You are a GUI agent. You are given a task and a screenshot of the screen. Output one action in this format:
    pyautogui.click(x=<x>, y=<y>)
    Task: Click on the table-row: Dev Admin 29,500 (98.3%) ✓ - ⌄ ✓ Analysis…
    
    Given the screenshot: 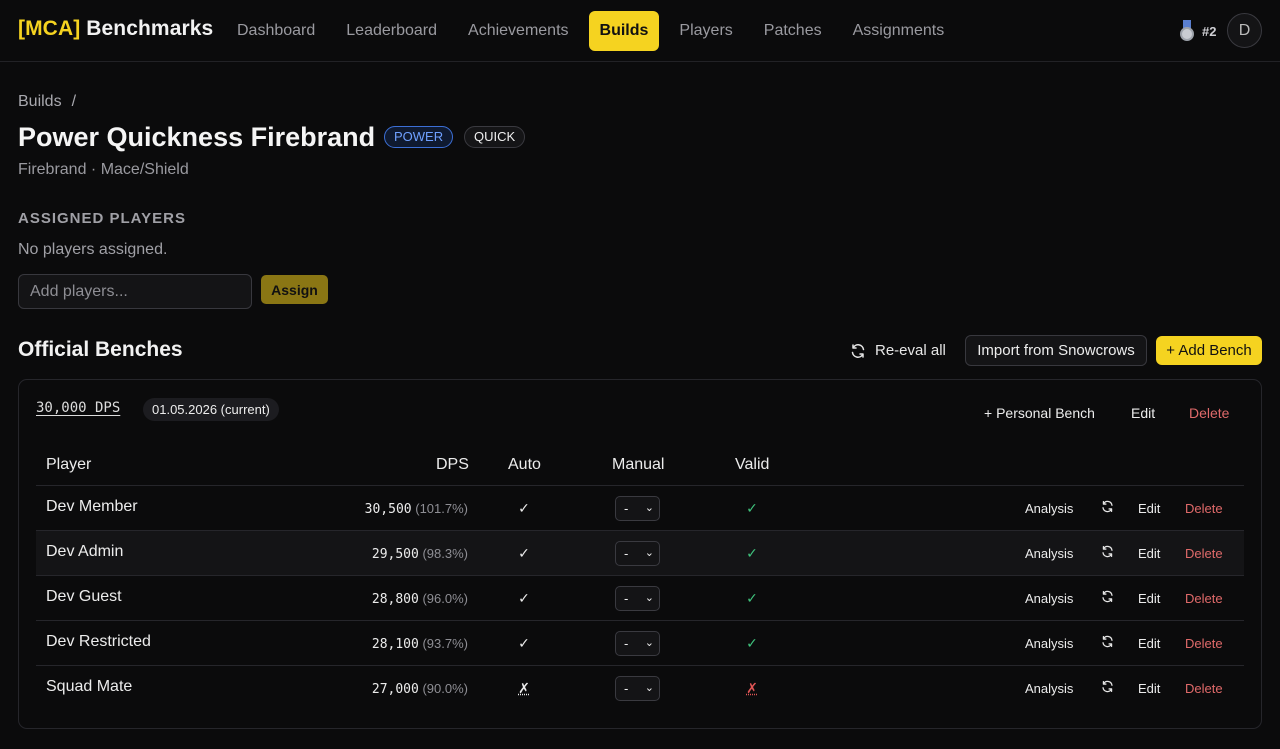 What is the action you would take?
    pyautogui.click(x=640, y=553)
    